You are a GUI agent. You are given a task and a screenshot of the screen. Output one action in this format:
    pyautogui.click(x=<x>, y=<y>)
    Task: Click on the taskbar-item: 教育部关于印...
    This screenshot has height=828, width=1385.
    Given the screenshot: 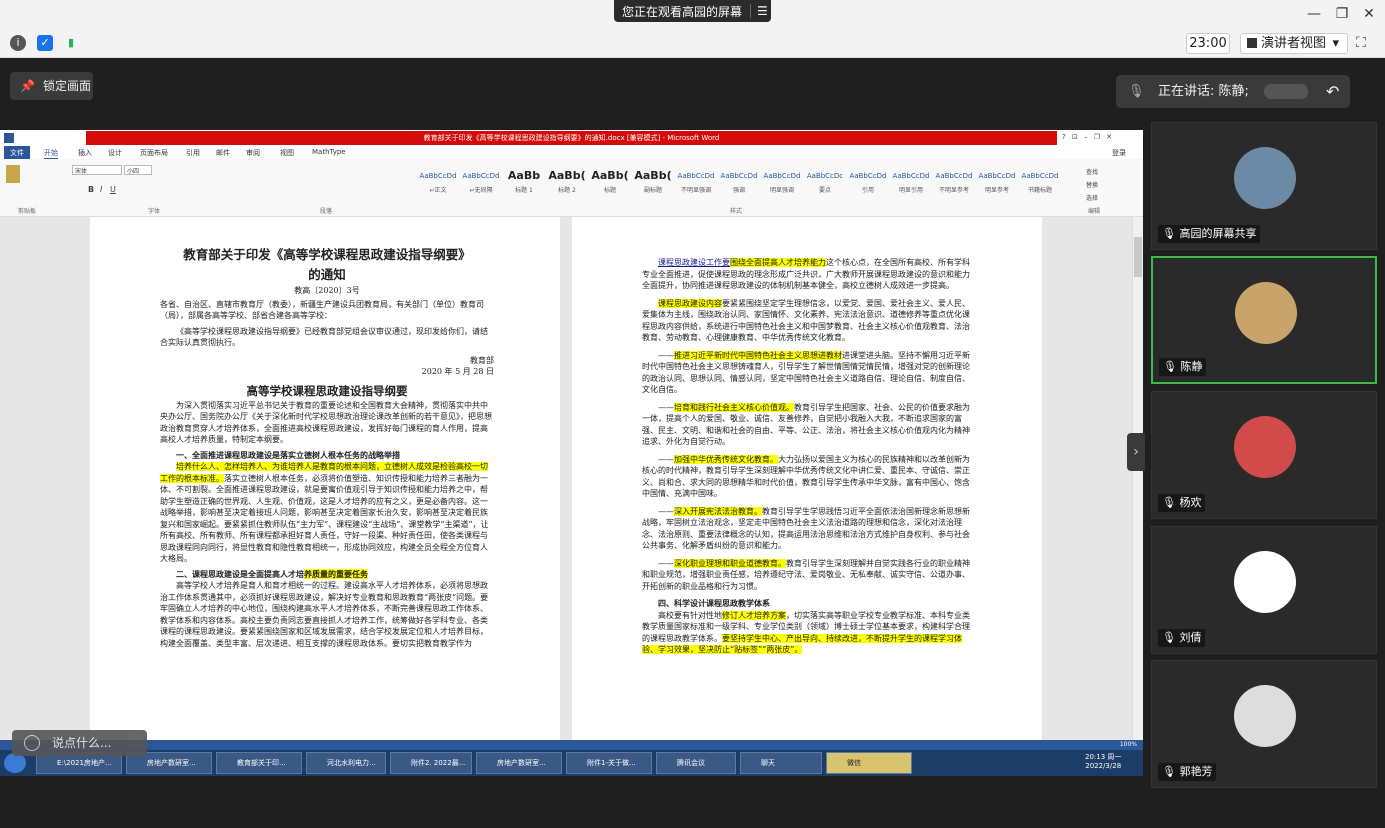 What is the action you would take?
    pyautogui.click(x=259, y=763)
    